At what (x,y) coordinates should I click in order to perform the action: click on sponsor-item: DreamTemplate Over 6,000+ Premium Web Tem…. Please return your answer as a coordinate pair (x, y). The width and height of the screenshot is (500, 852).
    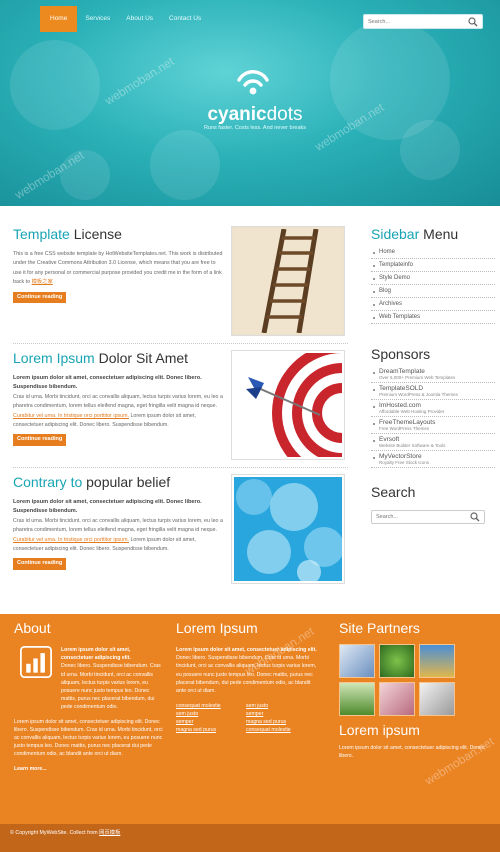
    Looking at the image, I should click on (433, 374).